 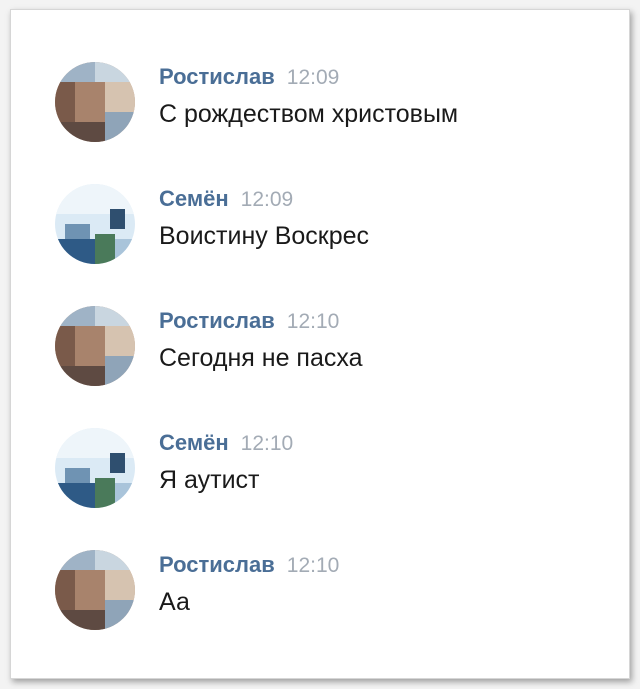 What do you see at coordinates (309, 114) in the screenshot?
I see `message-text: С рождеством христовым` at bounding box center [309, 114].